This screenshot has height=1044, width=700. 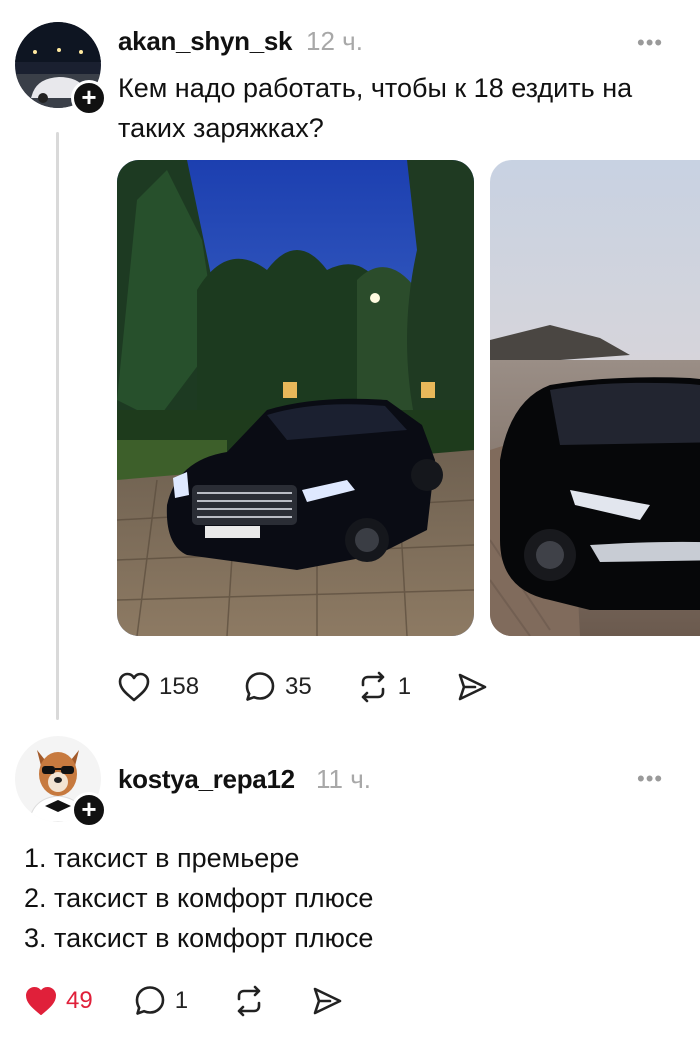 I want to click on text-line: 1. таксист в премьере, so click(x=162, y=858).